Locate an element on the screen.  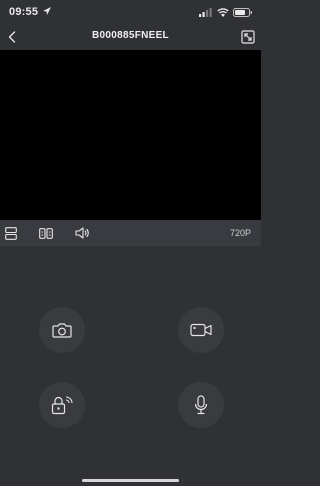
dual-view-button is located at coordinates (46, 233).